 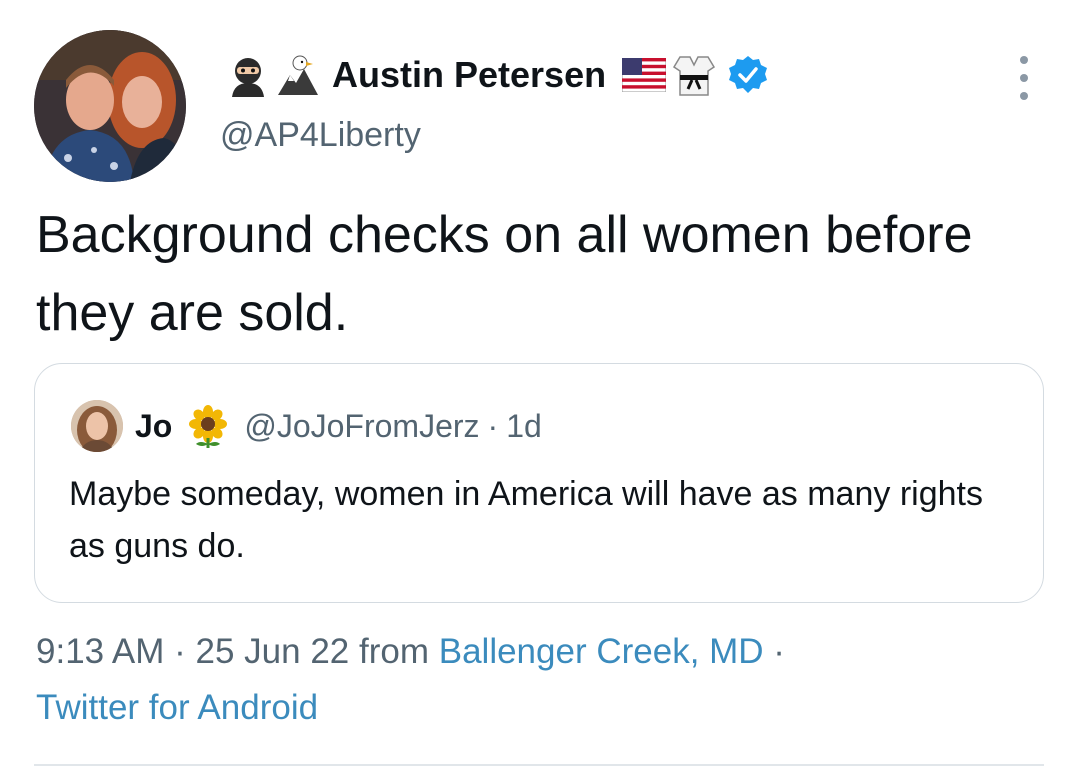 I want to click on from-label: from, so click(x=394, y=651).